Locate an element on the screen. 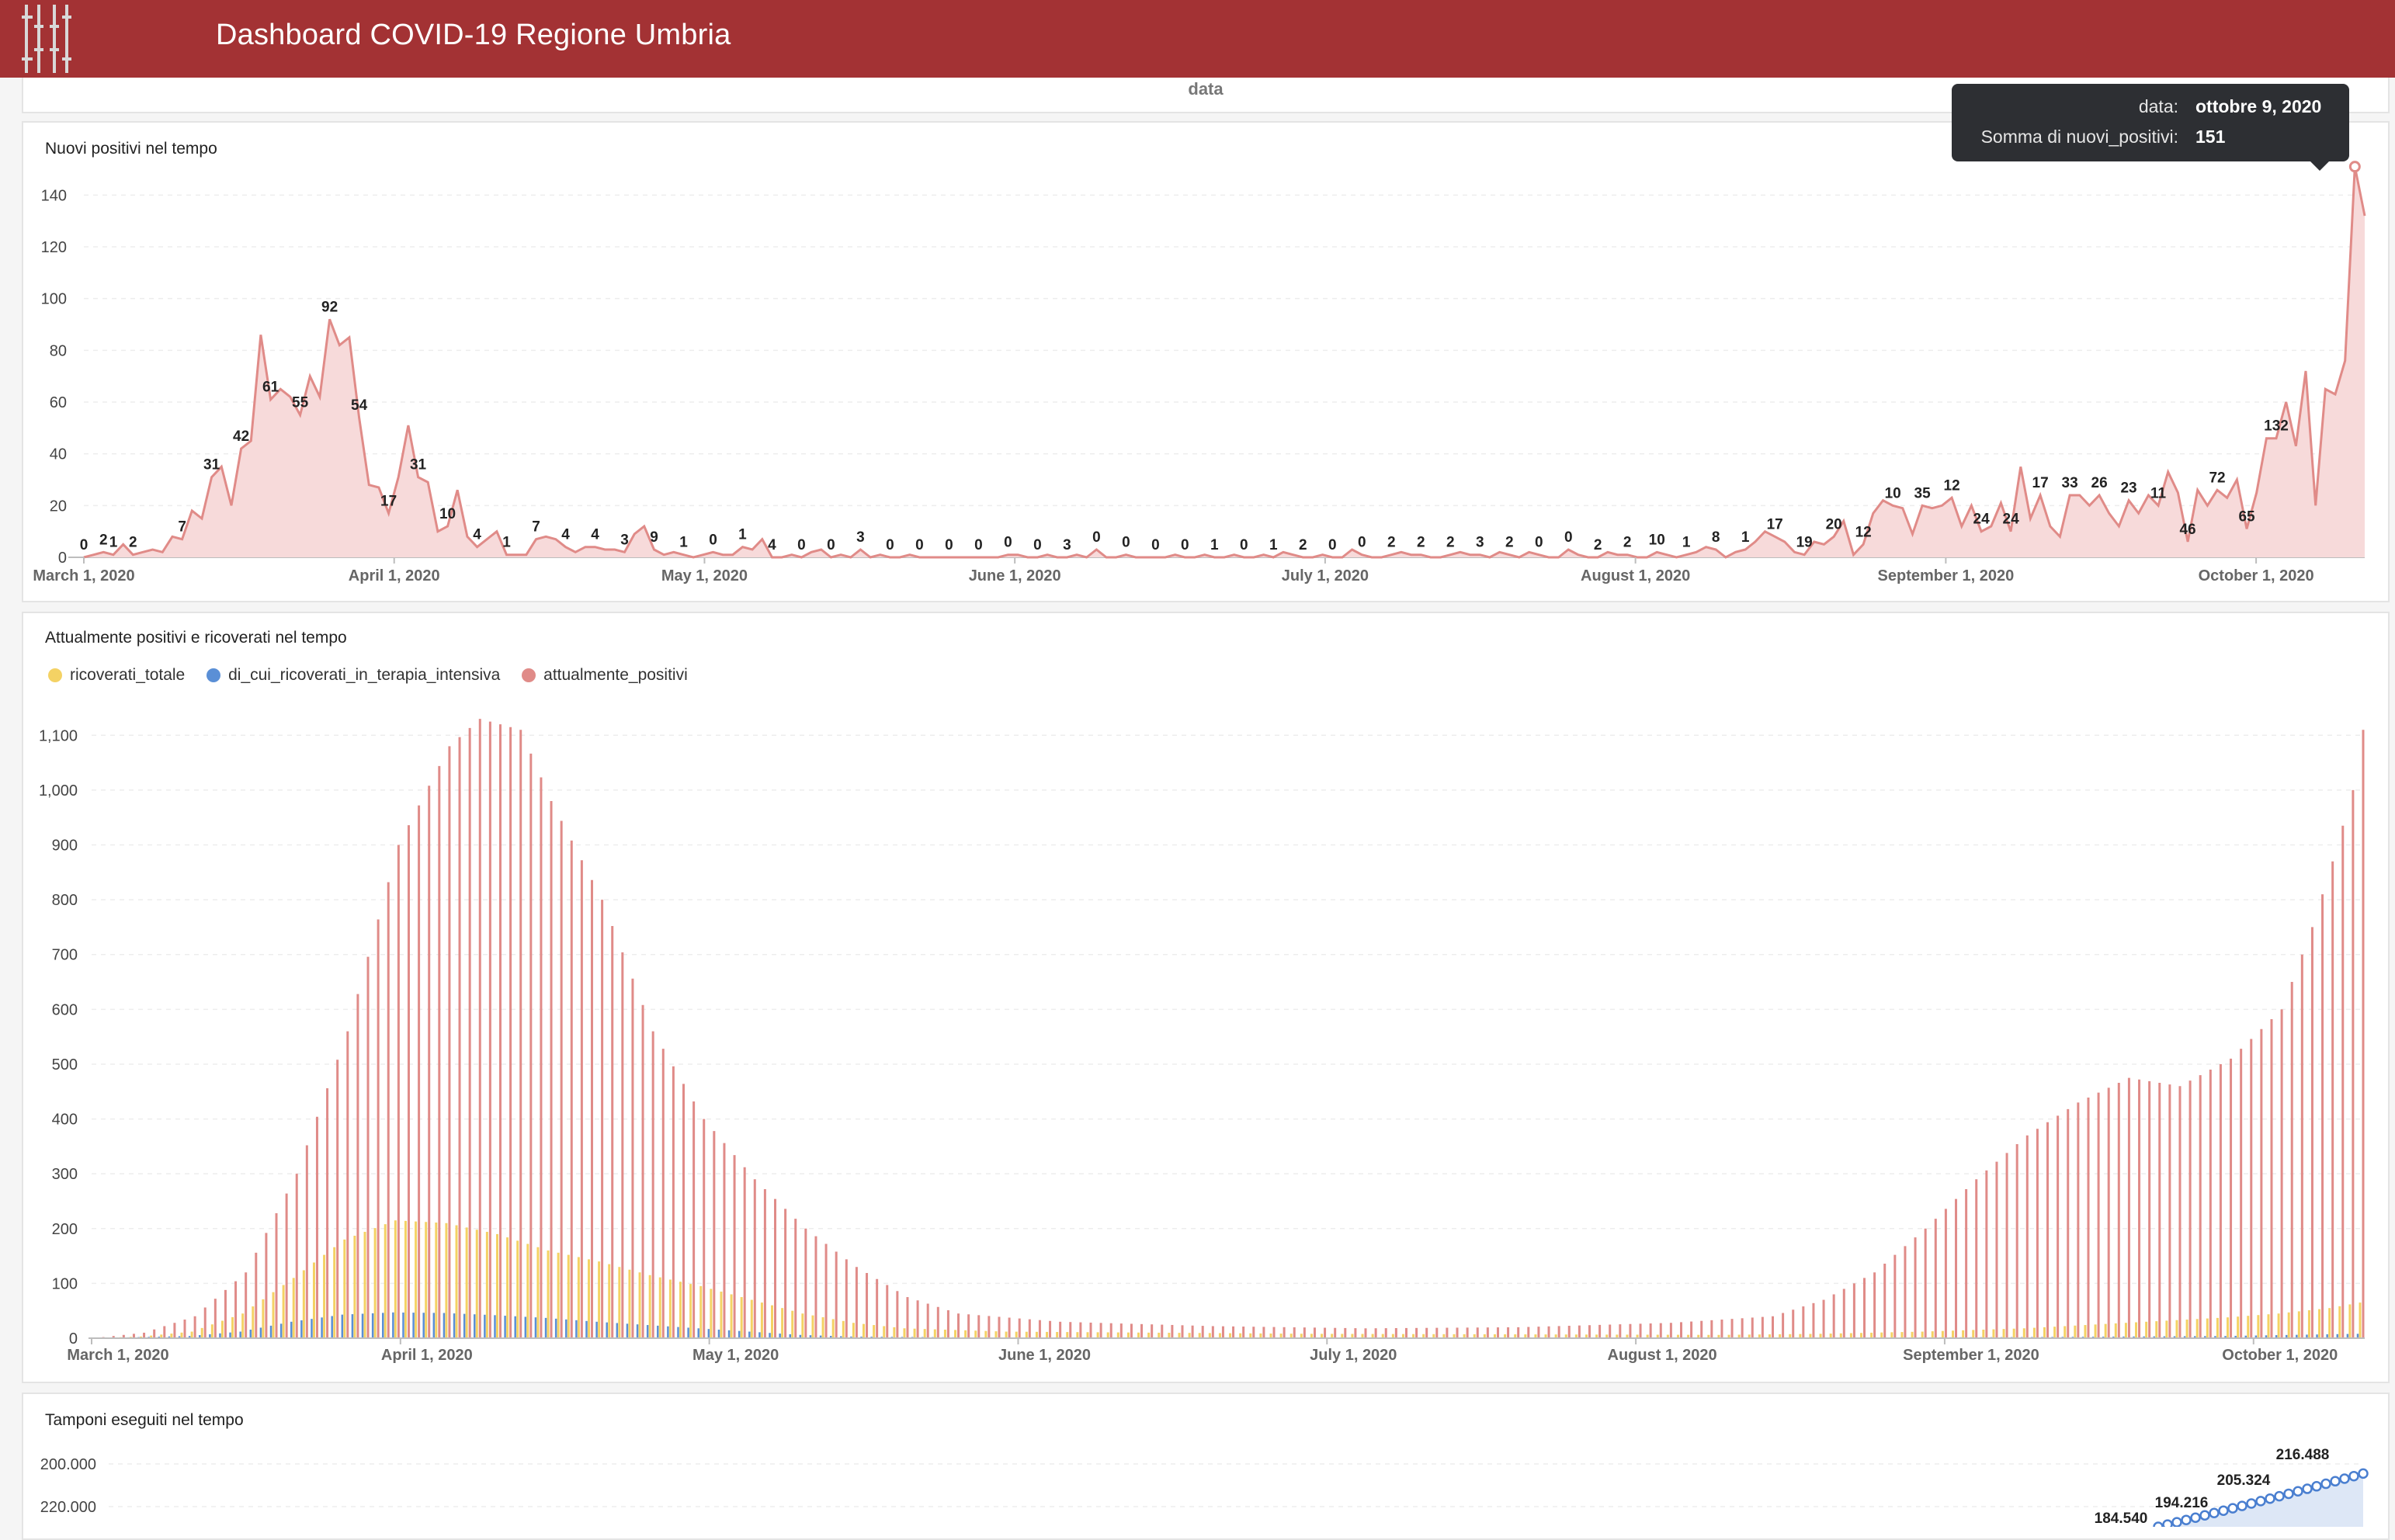  tooltip-value: 151 is located at coordinates (2210, 137).